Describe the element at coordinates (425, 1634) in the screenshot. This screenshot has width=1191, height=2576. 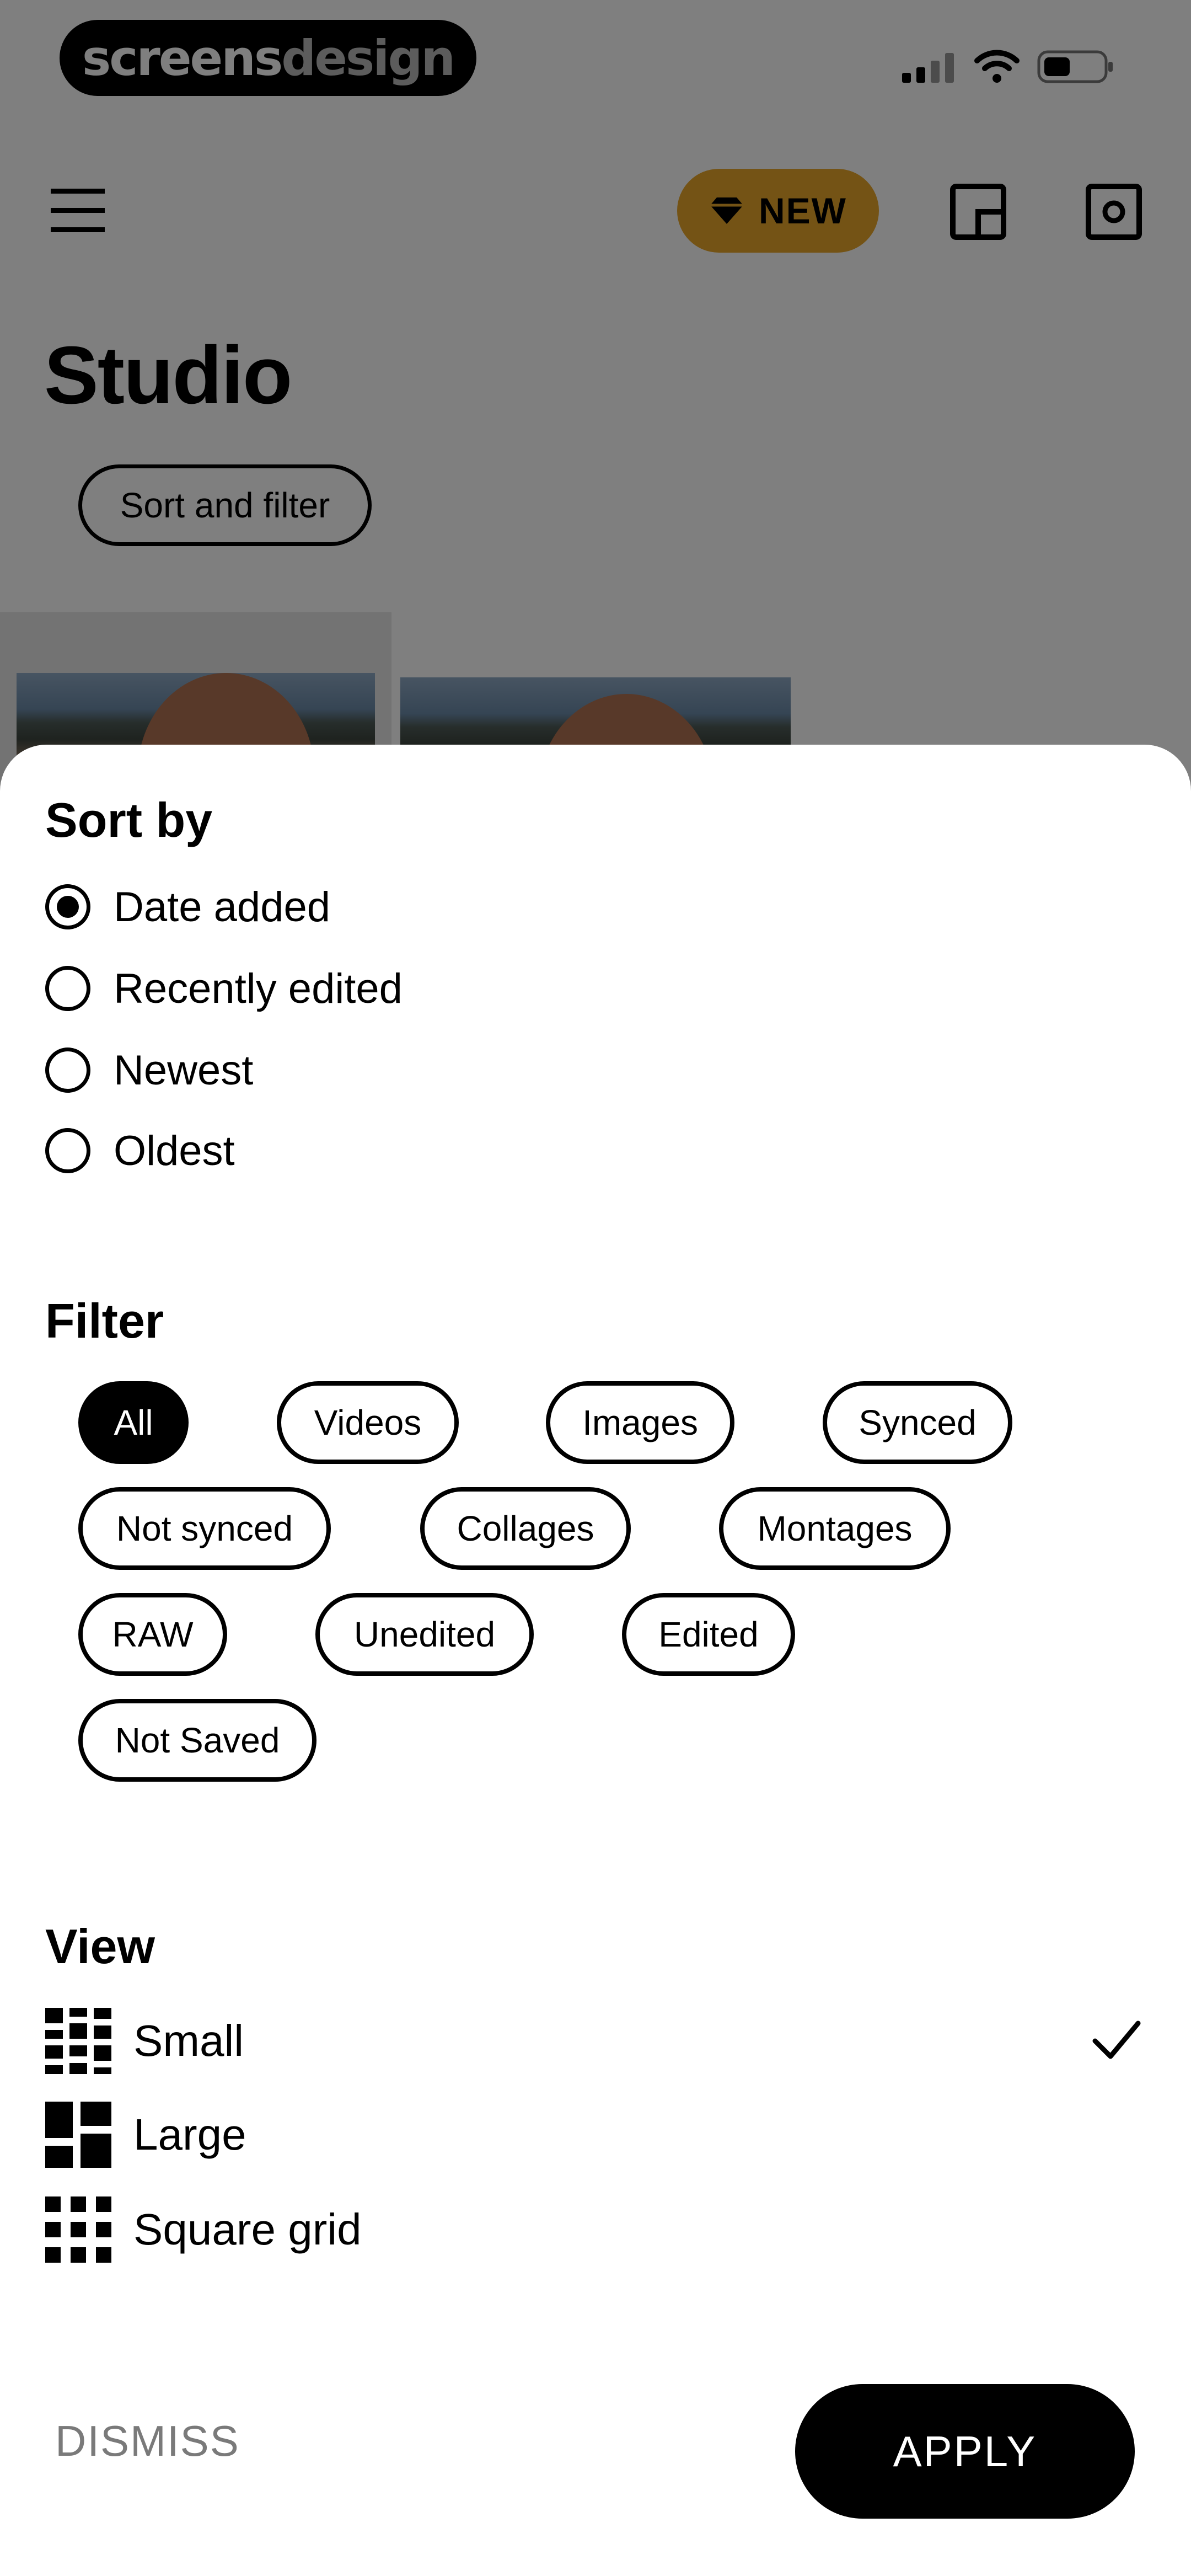
I see `filter-chip-unedited: Unedited` at that location.